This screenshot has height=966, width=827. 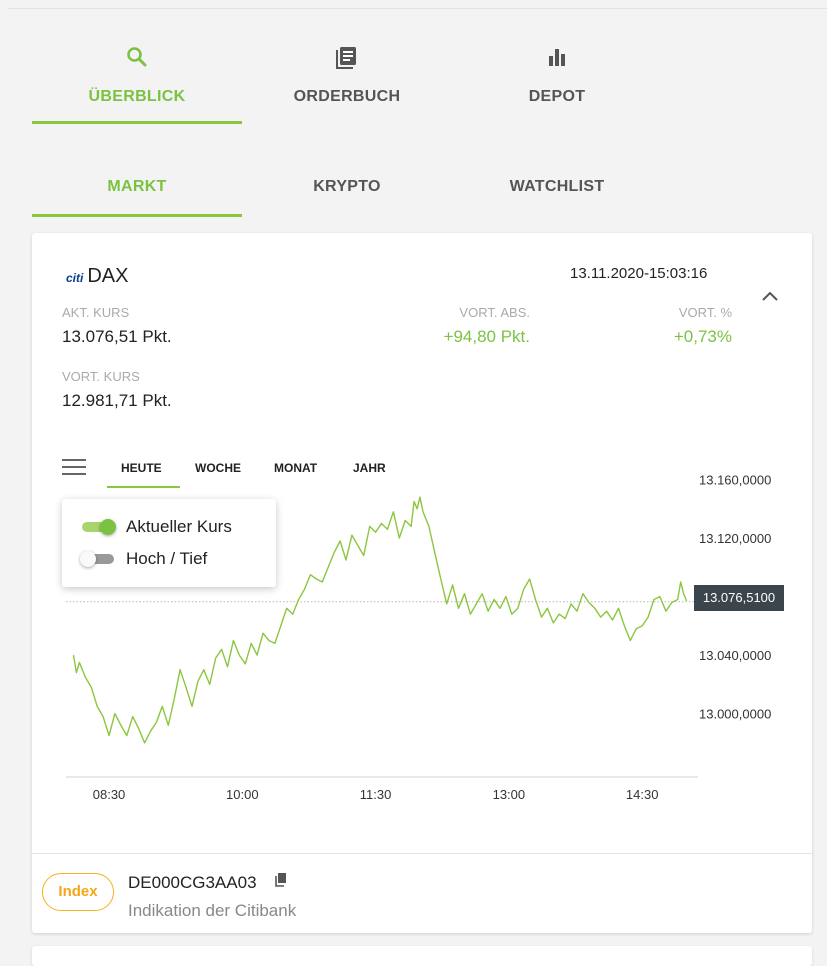 I want to click on tab-orderbuch: ORDERBUCH, so click(x=347, y=81).